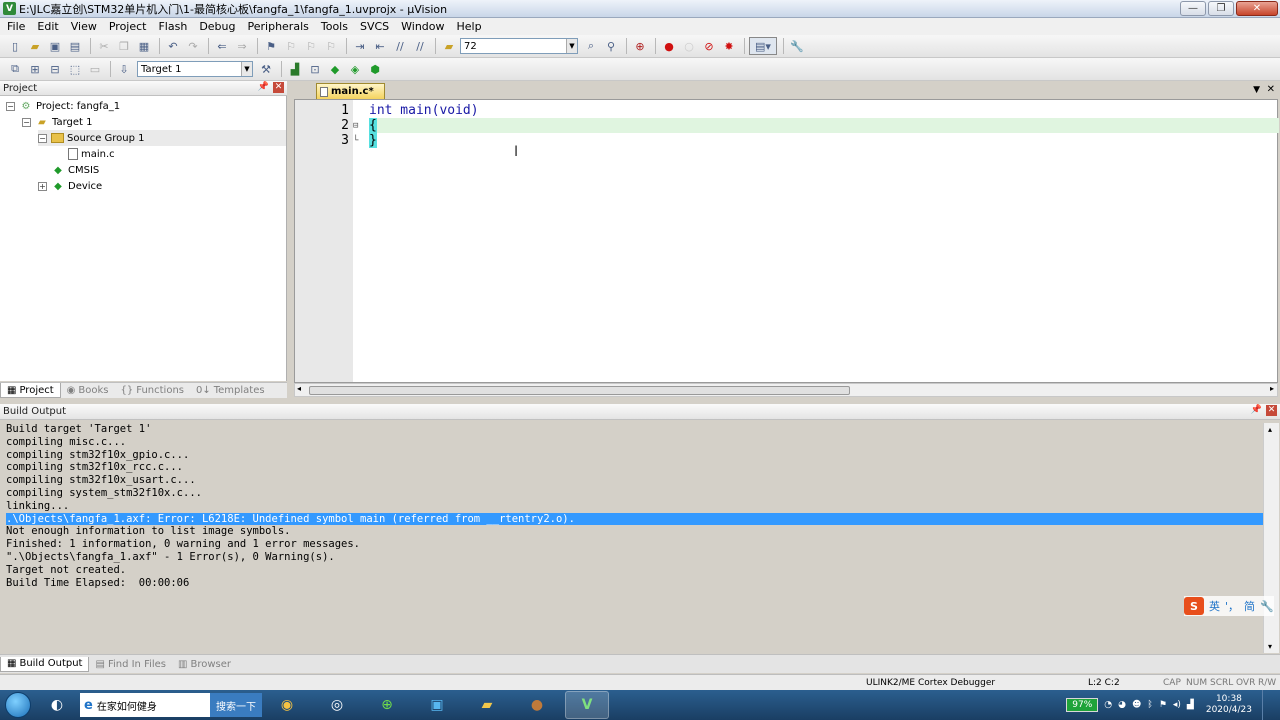 This screenshot has width=1280, height=720. What do you see at coordinates (375, 69) in the screenshot?
I see `rte-icon: ⬢` at bounding box center [375, 69].